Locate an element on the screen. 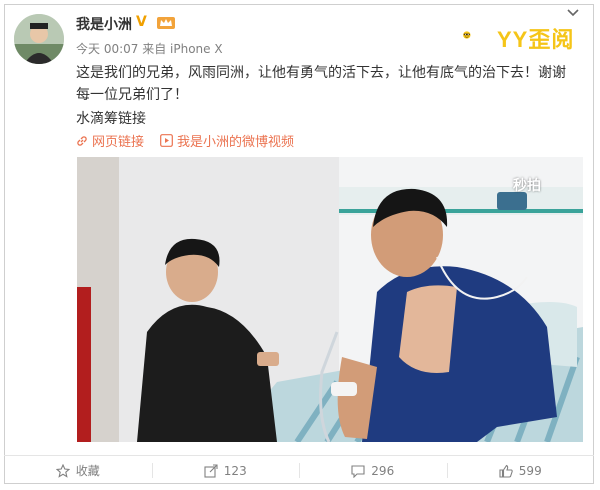  star-icon is located at coordinates (62, 470).